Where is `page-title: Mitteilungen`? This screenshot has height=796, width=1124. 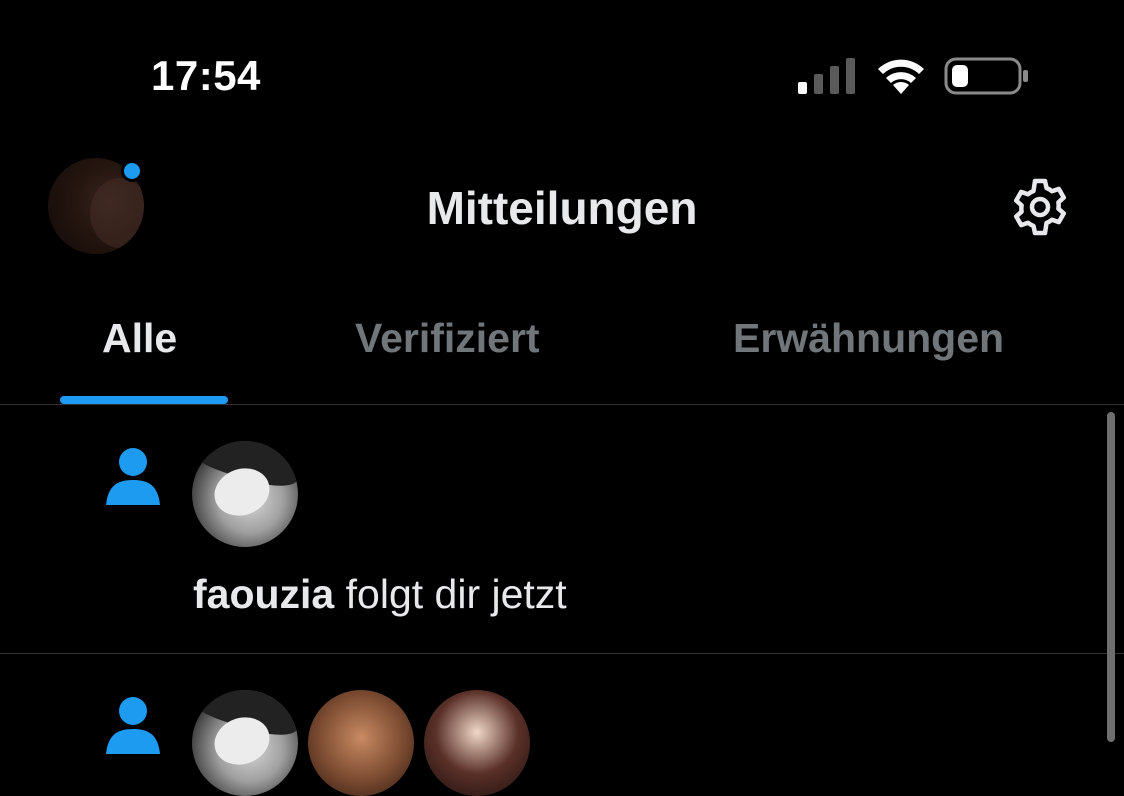 page-title: Mitteilungen is located at coordinates (562, 208).